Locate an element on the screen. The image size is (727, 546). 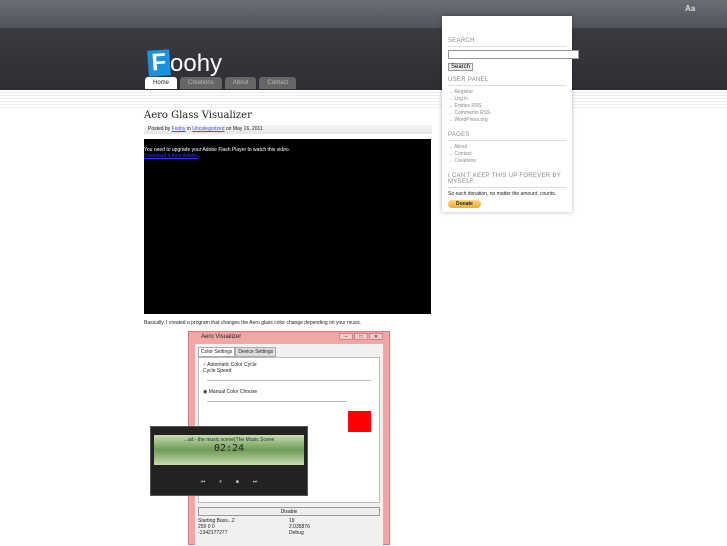
disable-button: Disable is located at coordinates (289, 511).